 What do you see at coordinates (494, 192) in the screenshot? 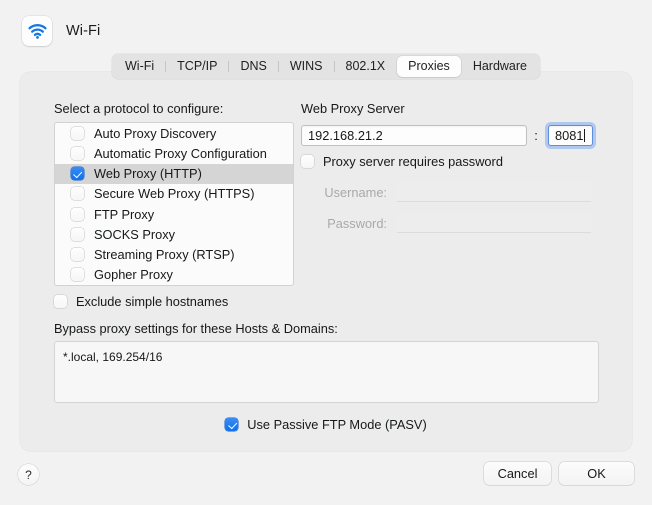
I see `username-field` at bounding box center [494, 192].